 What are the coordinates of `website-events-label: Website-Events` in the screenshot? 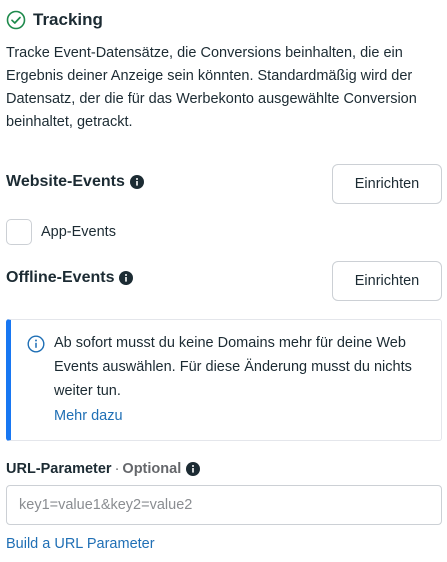 It's located at (65, 181).